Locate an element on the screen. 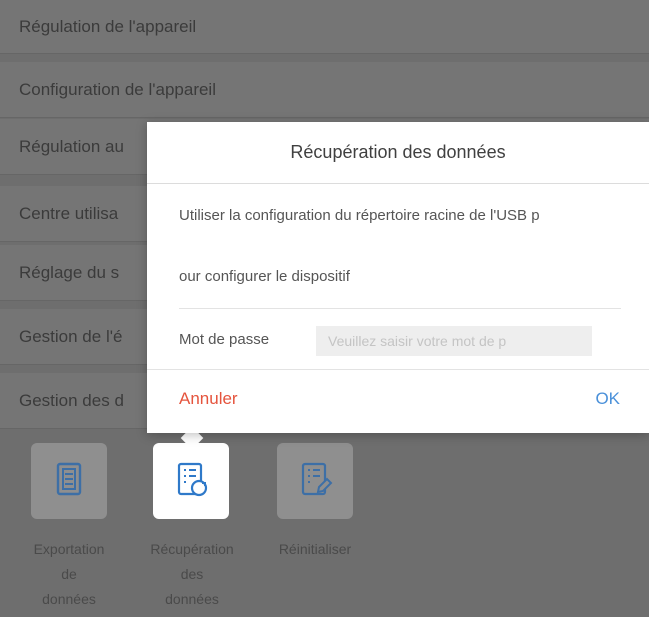  menu-item-device-configuration: Configuration de l'appareil is located at coordinates (324, 90).